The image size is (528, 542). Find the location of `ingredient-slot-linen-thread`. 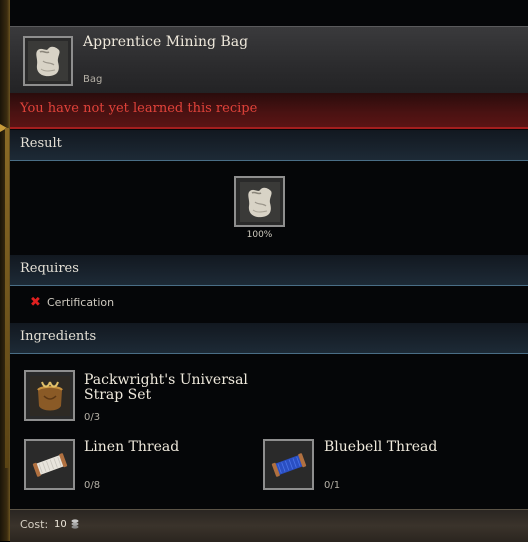

ingredient-slot-linen-thread is located at coordinates (49, 464).